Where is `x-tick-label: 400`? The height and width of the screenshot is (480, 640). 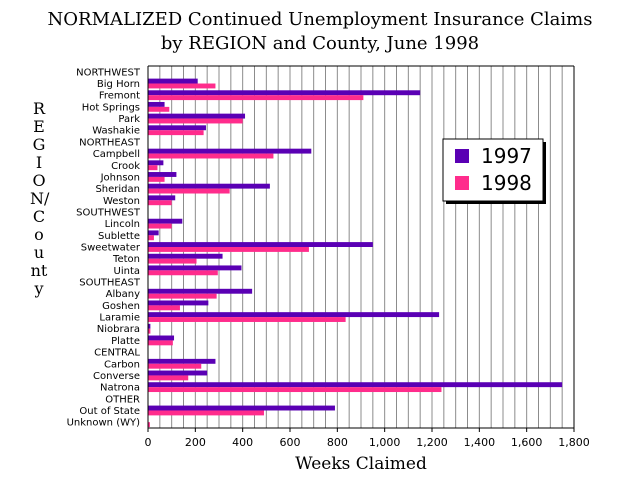
x-tick-label: 400 is located at coordinates (242, 442).